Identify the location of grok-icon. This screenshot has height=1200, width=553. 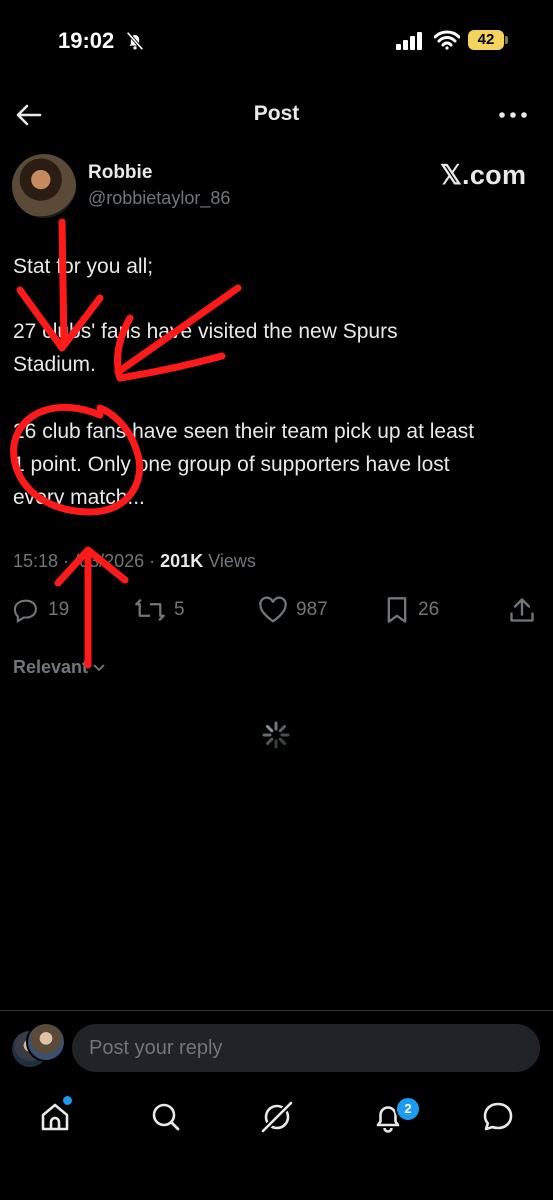
(277, 1117).